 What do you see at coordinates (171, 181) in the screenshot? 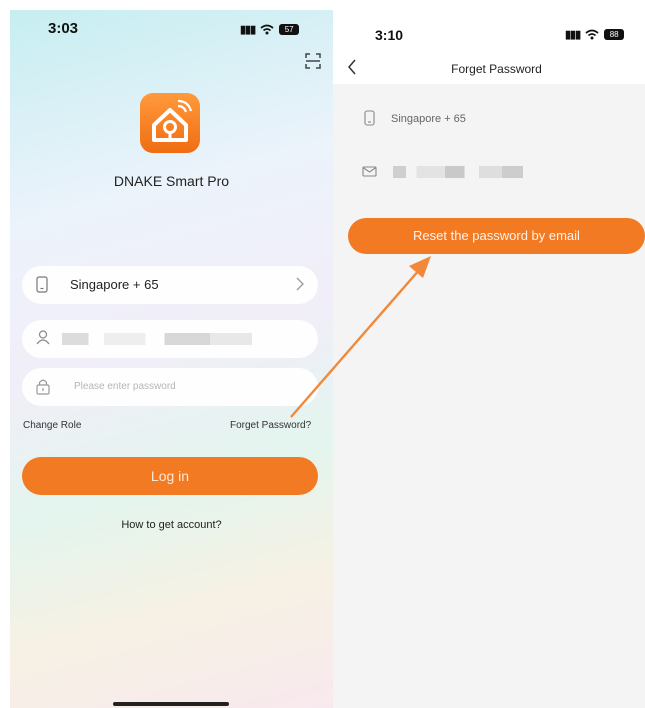
I see `app-name: DNAKE Smart Pro` at bounding box center [171, 181].